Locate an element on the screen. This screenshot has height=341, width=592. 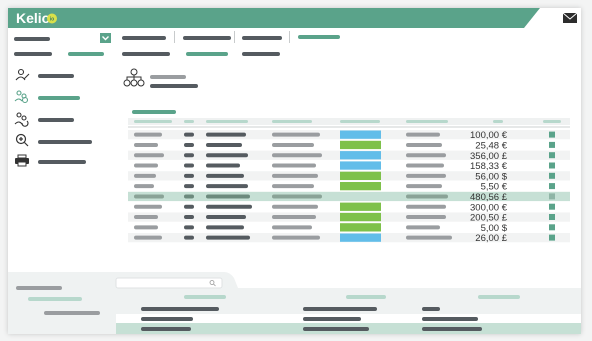
top-menu-divider is located at coordinates (174, 37).